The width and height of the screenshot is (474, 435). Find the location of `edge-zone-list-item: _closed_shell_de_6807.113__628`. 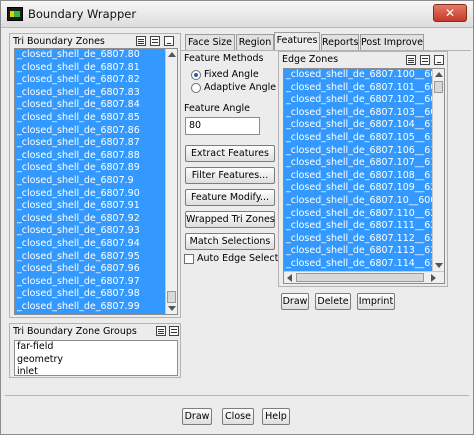

edge-zone-list-item: _closed_shell_de_6807.113__628 is located at coordinates (358, 251).